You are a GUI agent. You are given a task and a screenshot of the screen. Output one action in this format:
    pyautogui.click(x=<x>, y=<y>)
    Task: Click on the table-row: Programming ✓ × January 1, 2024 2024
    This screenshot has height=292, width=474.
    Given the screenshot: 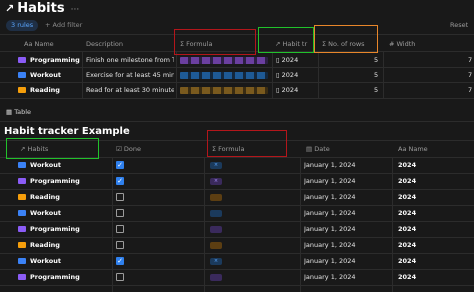 What is the action you would take?
    pyautogui.click(x=237, y=181)
    